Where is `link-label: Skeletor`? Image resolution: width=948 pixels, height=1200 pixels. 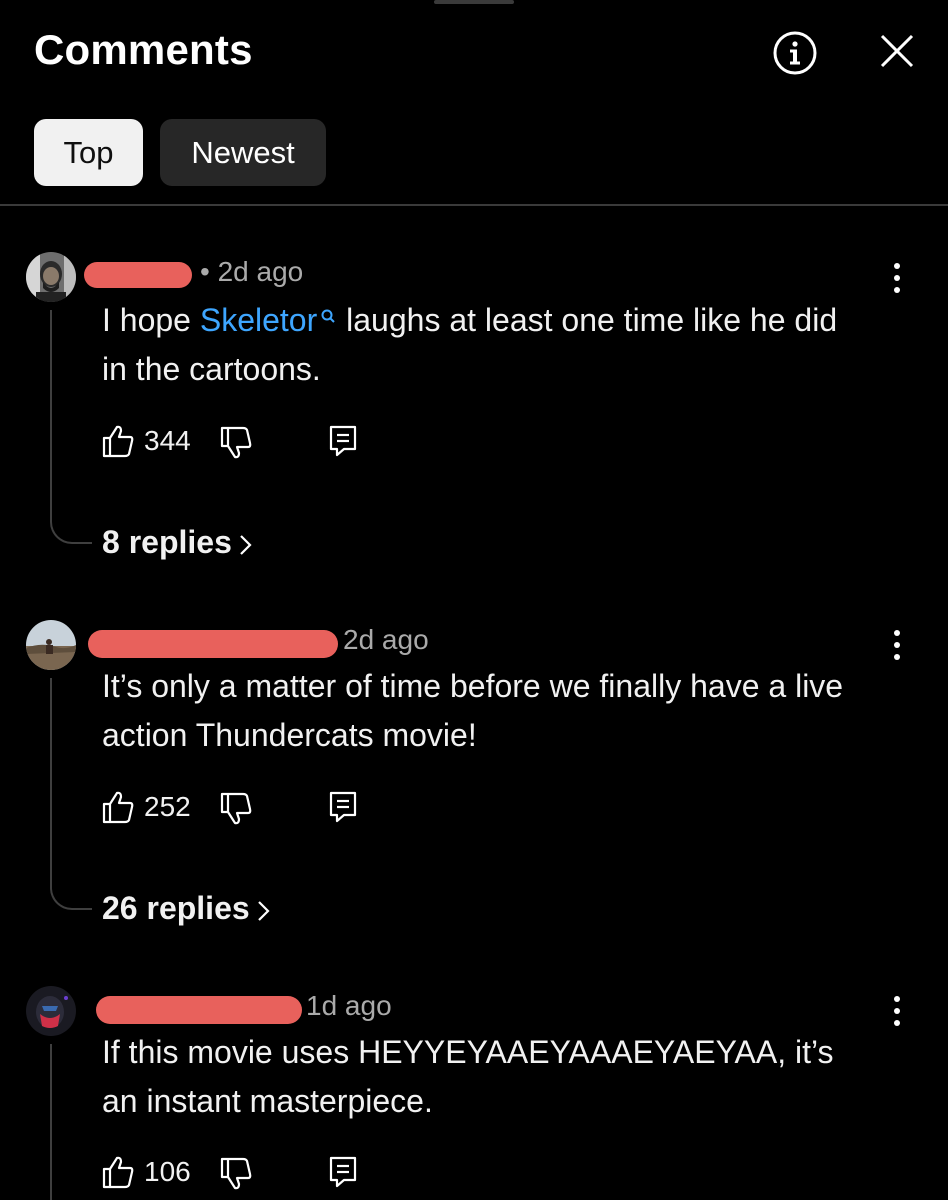
link-label: Skeletor is located at coordinates (258, 320).